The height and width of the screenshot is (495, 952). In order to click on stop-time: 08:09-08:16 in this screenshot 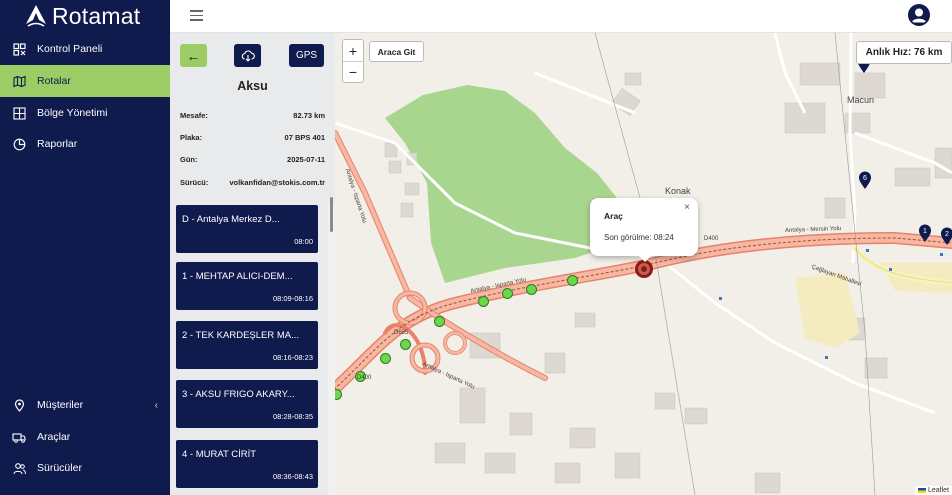, I will do `click(292, 298)`.